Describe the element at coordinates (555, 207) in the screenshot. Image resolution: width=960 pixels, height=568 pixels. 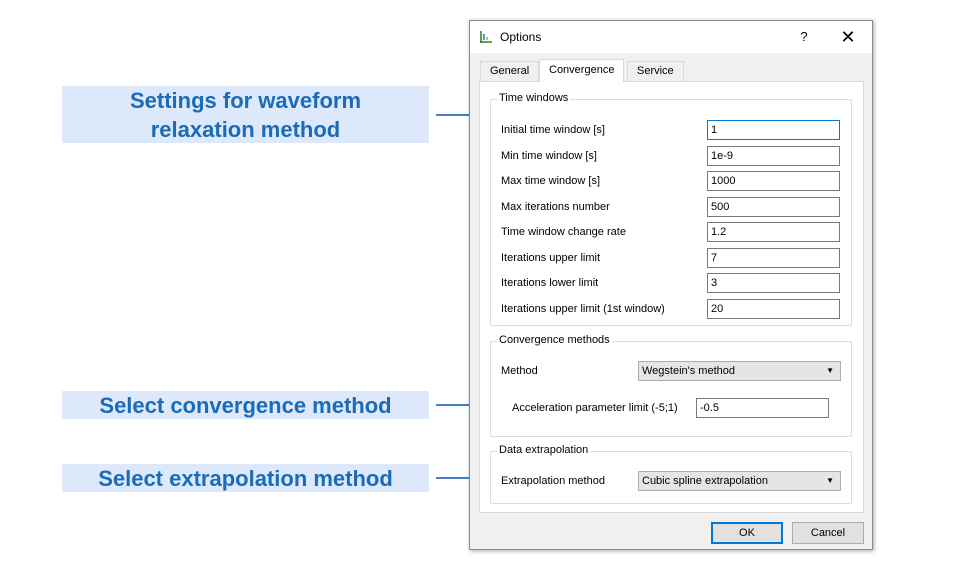
I see `max-iterations-label: Max iterations number` at that location.